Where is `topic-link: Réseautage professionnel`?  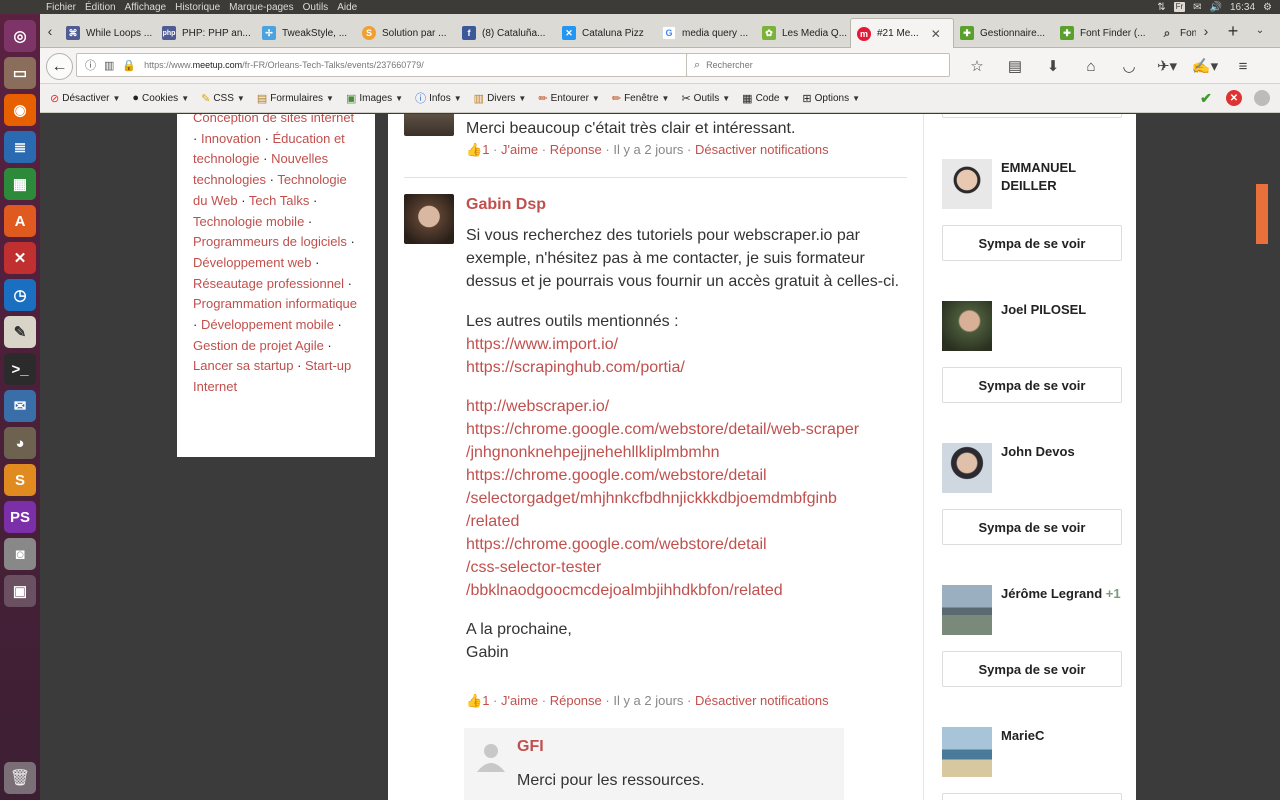 topic-link: Réseautage professionnel is located at coordinates (268, 283).